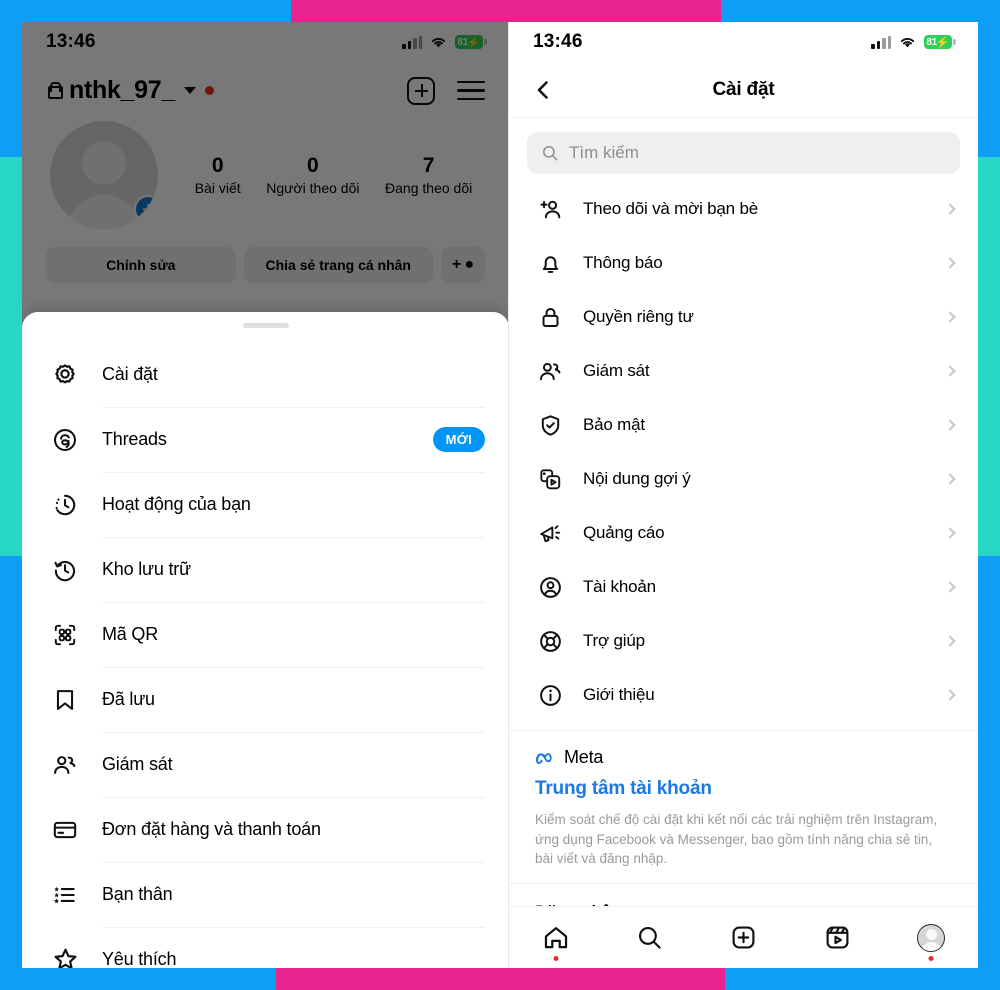  What do you see at coordinates (428, 165) in the screenshot?
I see `stat-value: 7` at bounding box center [428, 165].